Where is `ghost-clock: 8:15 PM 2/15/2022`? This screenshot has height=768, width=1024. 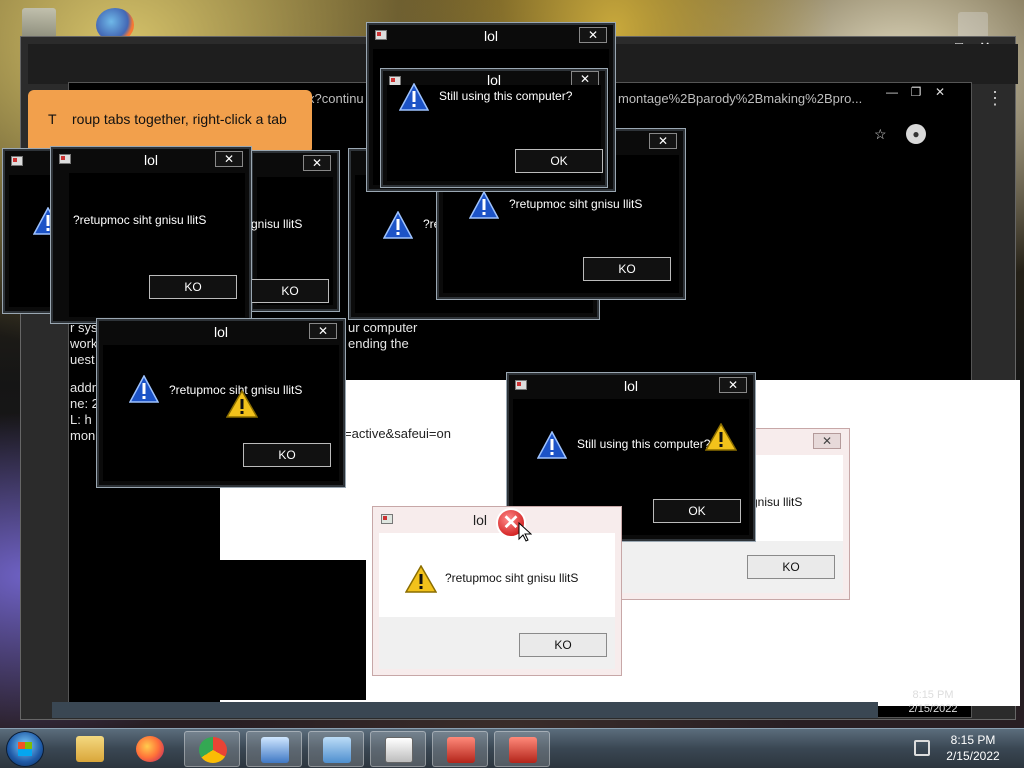
ghost-clock: 8:15 PM 2/15/2022 is located at coordinates (933, 702).